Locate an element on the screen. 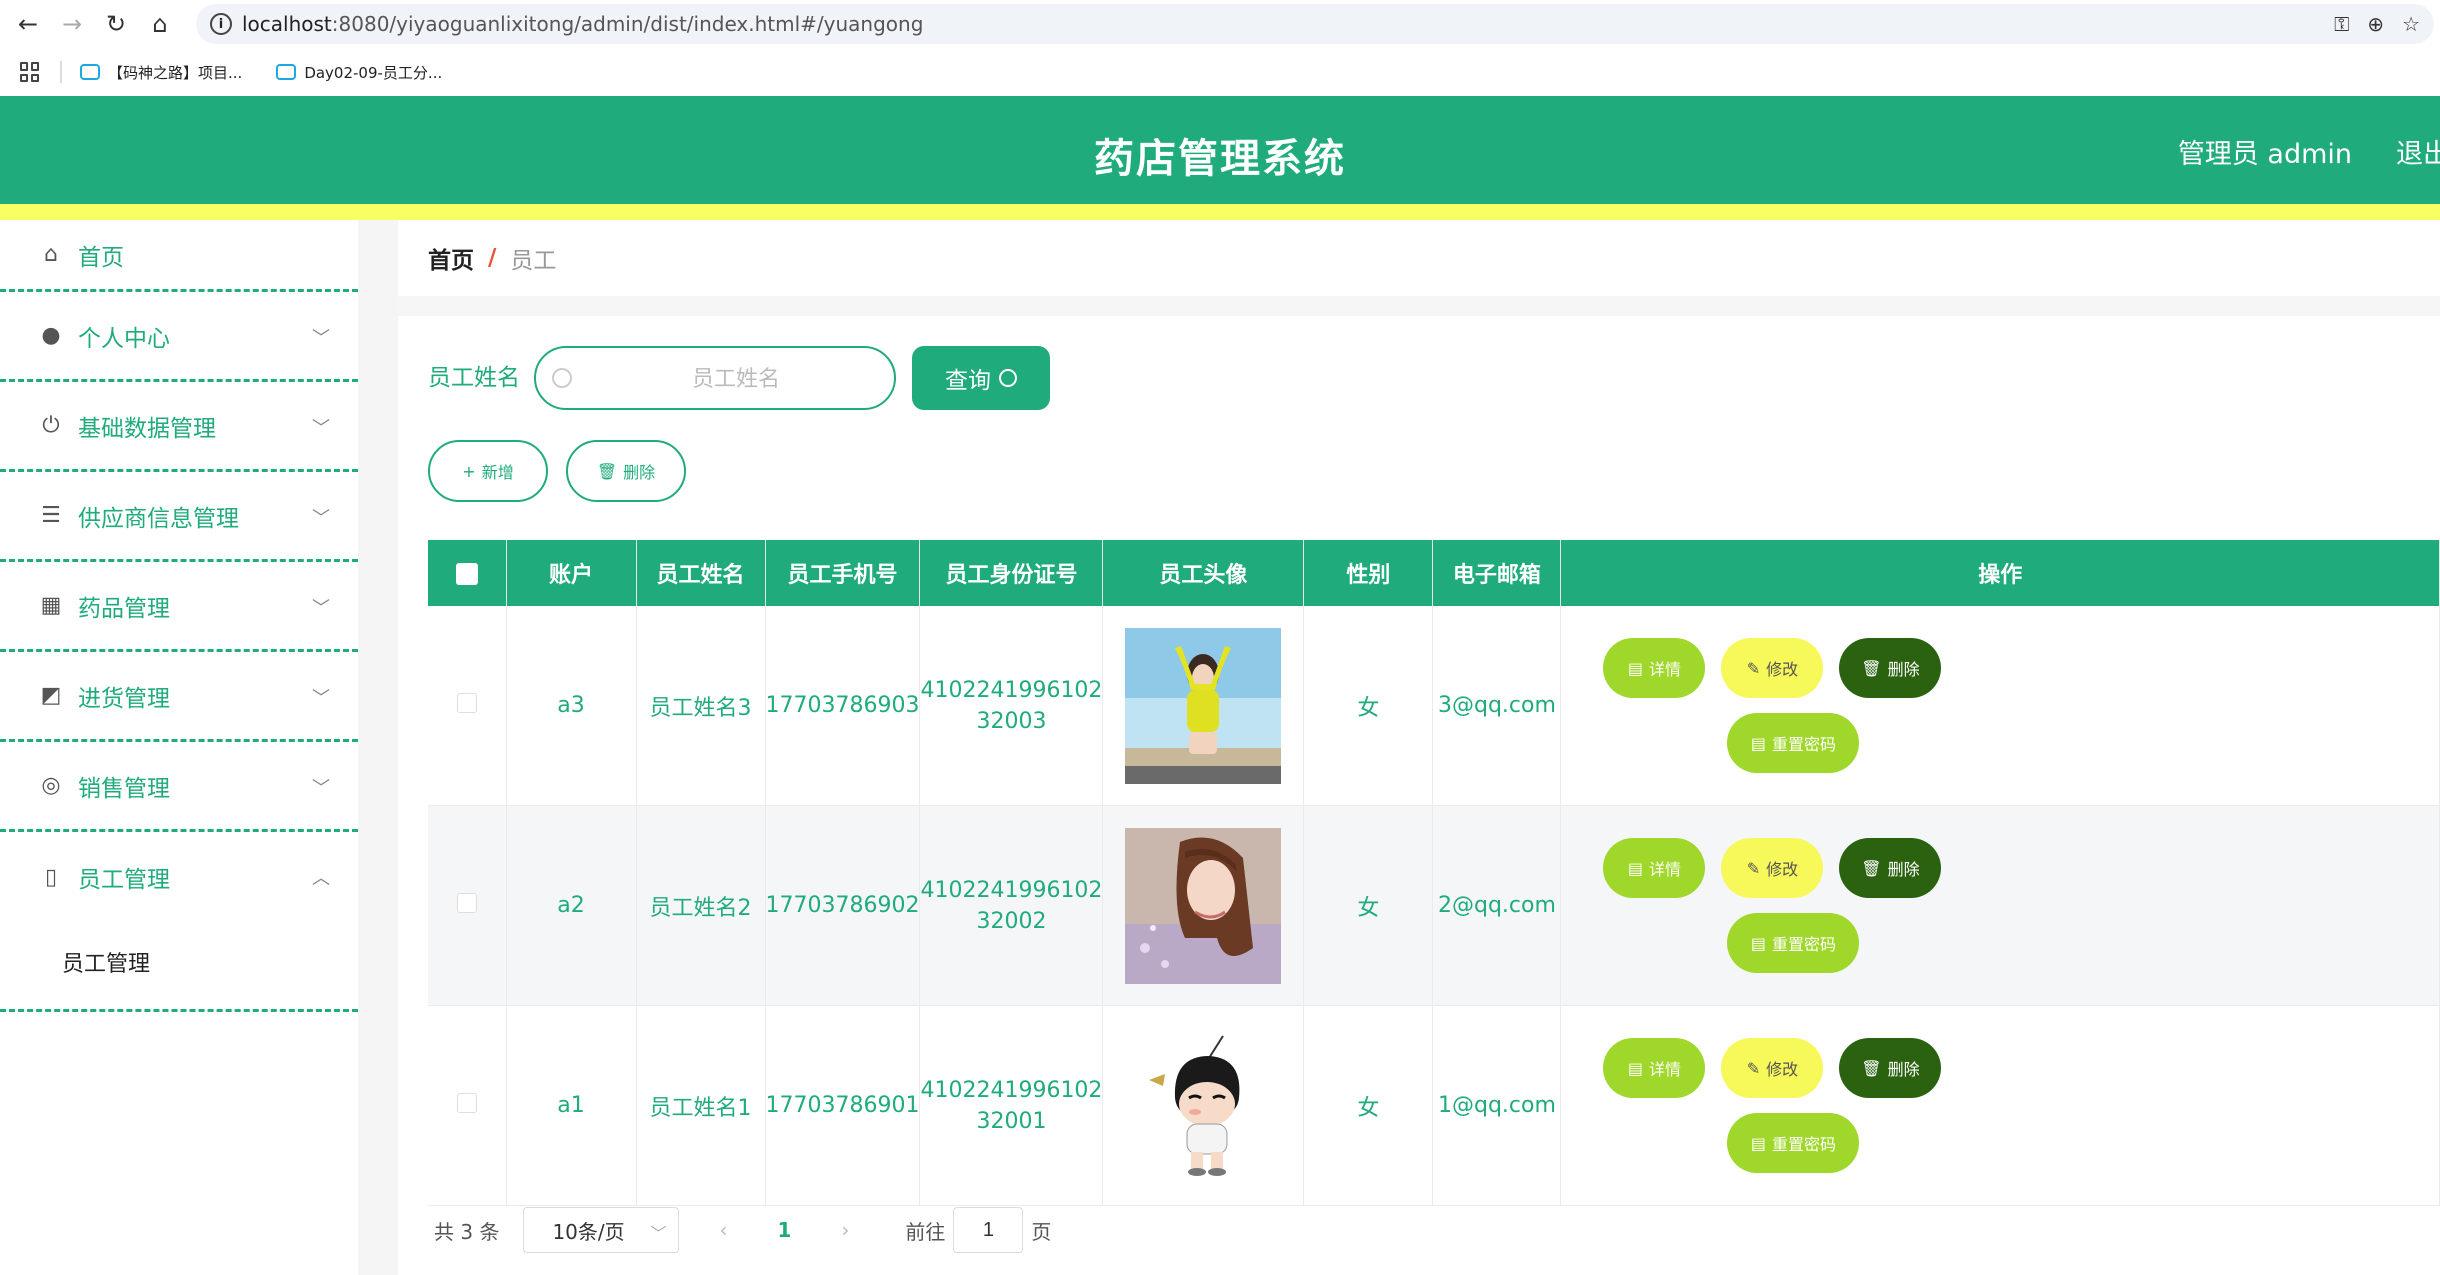 The width and height of the screenshot is (2440, 1275). idcard-line1: 4102241996102 is located at coordinates (1011, 1090).